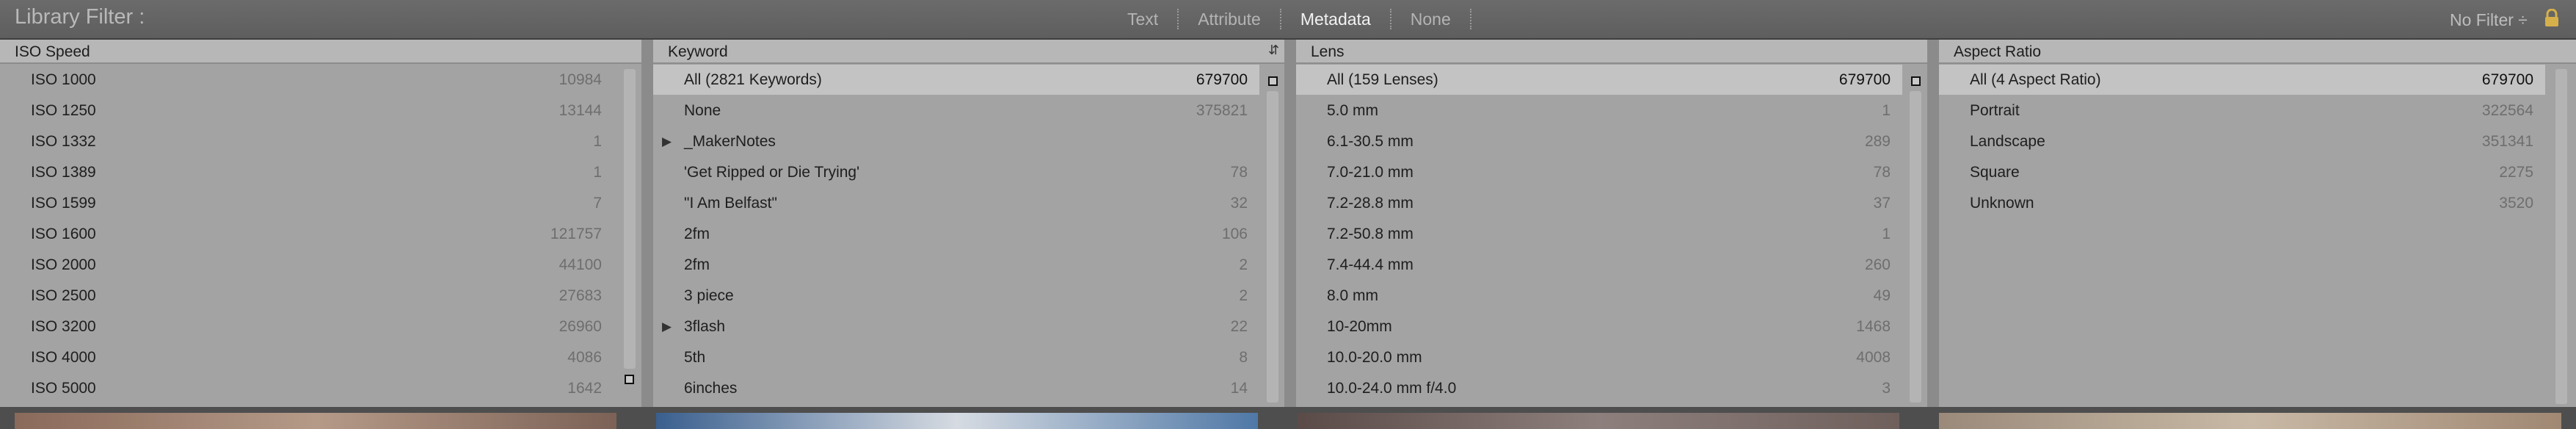  I want to click on mode-separator, so click(1470, 19).